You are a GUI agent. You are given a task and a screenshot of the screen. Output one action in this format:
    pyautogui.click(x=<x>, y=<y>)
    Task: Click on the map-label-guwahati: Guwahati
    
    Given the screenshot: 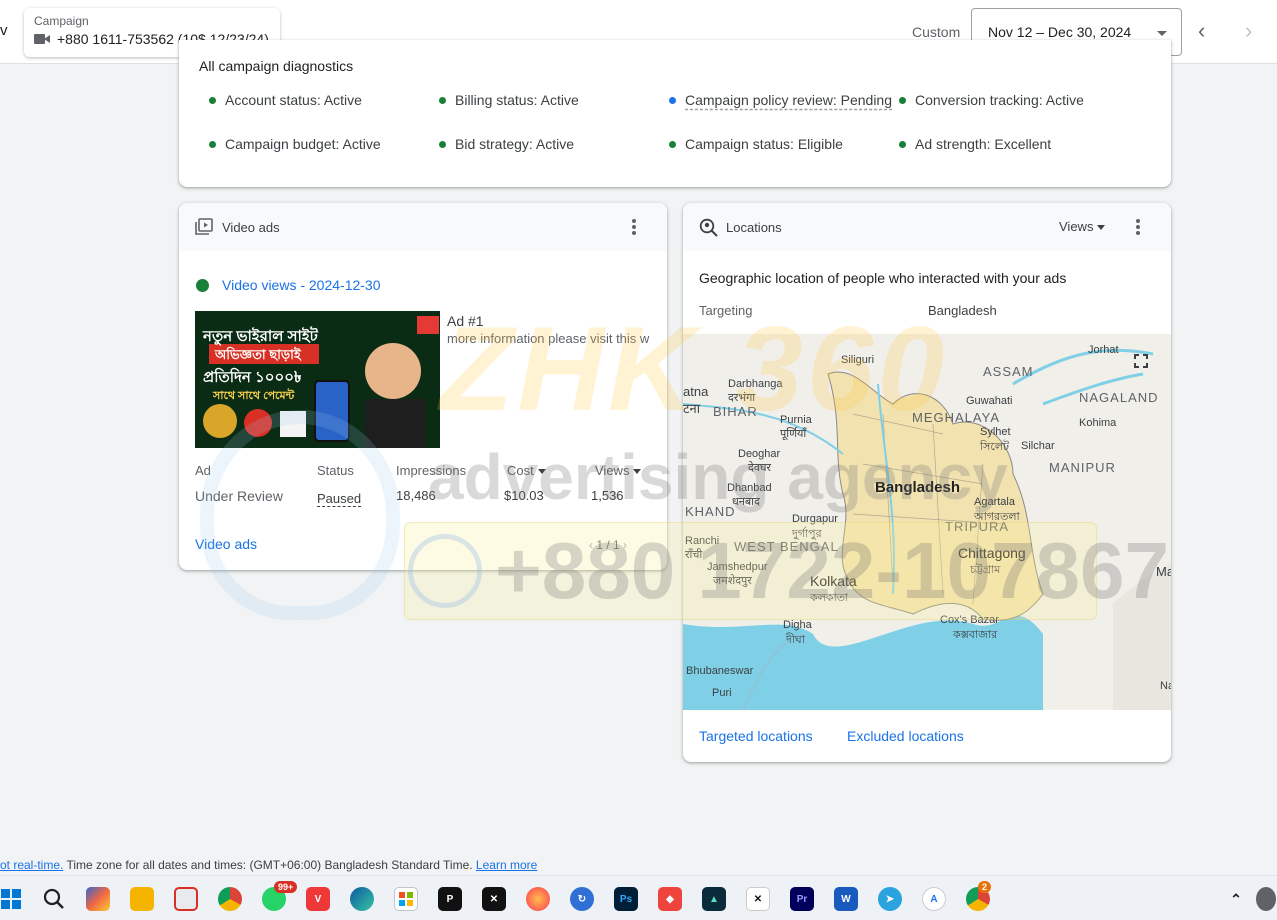 What is the action you would take?
    pyautogui.click(x=989, y=401)
    